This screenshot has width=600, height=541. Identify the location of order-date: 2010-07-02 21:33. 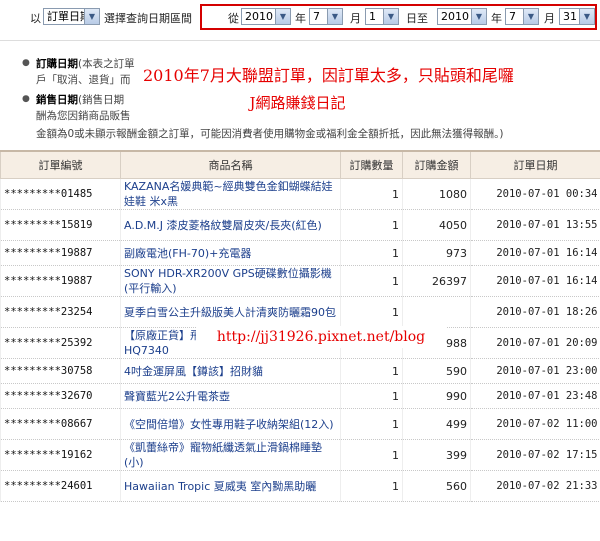
(535, 486).